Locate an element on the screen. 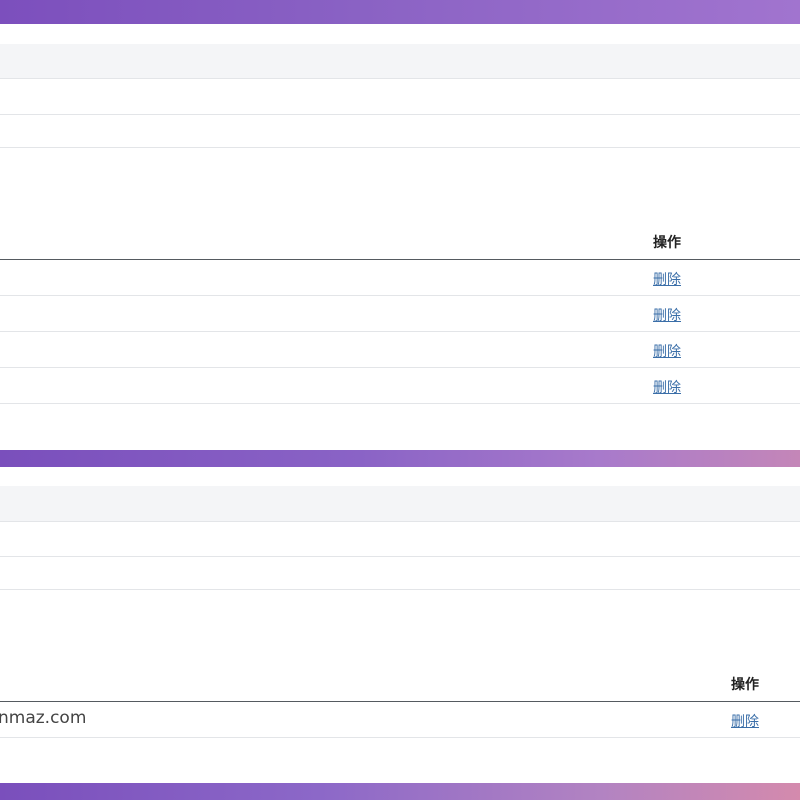 This screenshot has height=800, width=800. section-banner-top is located at coordinates (400, 12).